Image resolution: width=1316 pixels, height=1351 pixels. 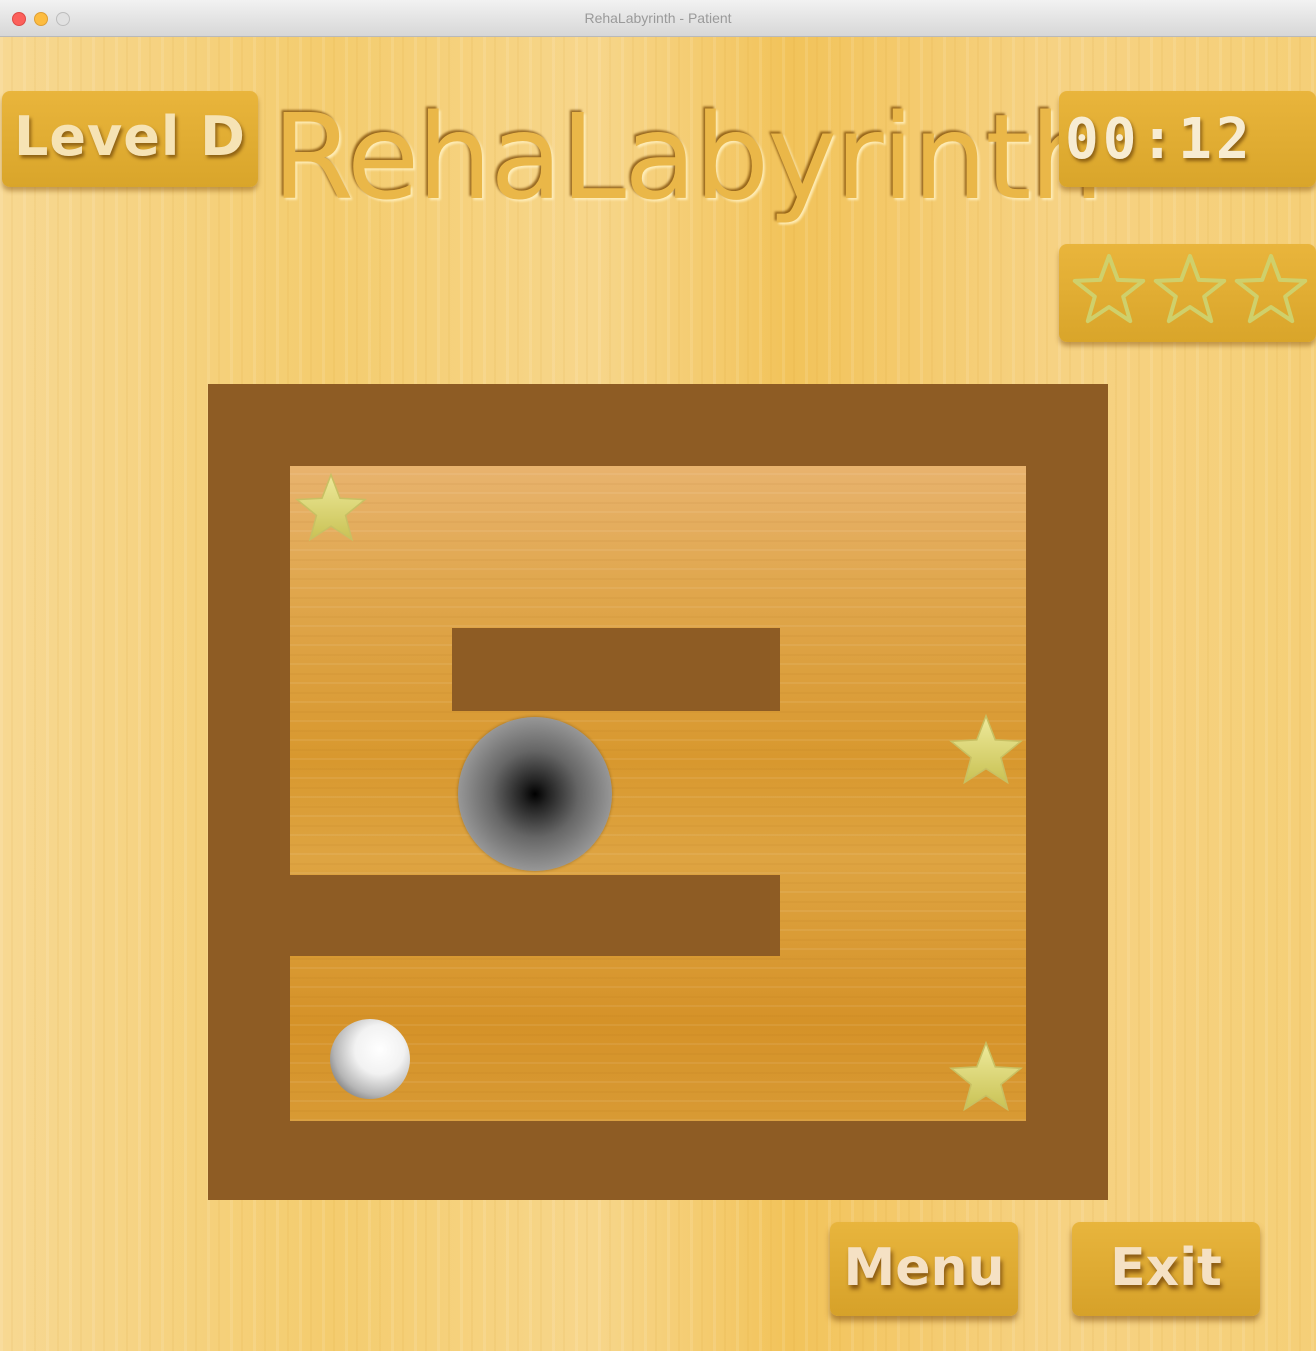 What do you see at coordinates (924, 1269) in the screenshot?
I see `menu-button: Menu` at bounding box center [924, 1269].